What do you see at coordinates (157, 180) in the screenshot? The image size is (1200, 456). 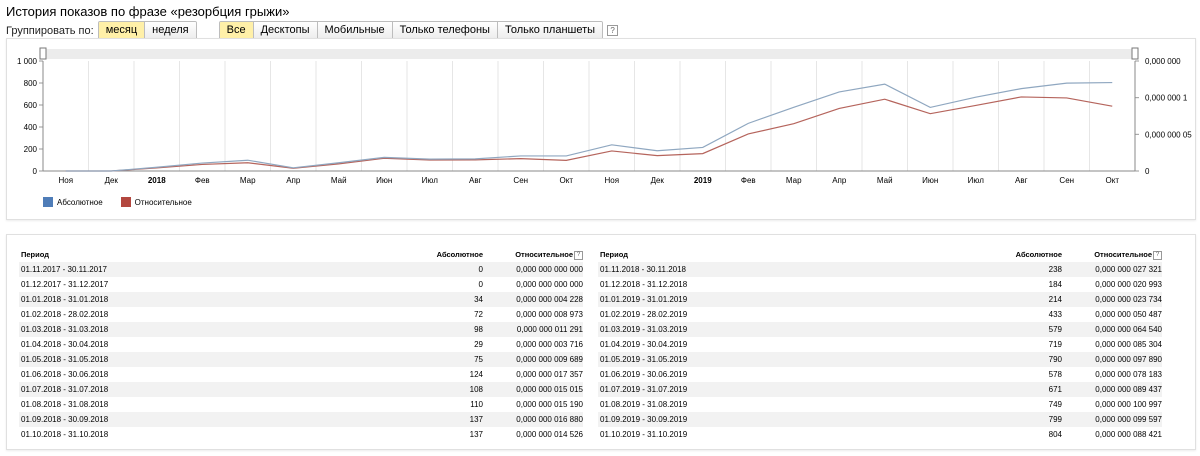 I see `x-tick-label: 2018` at bounding box center [157, 180].